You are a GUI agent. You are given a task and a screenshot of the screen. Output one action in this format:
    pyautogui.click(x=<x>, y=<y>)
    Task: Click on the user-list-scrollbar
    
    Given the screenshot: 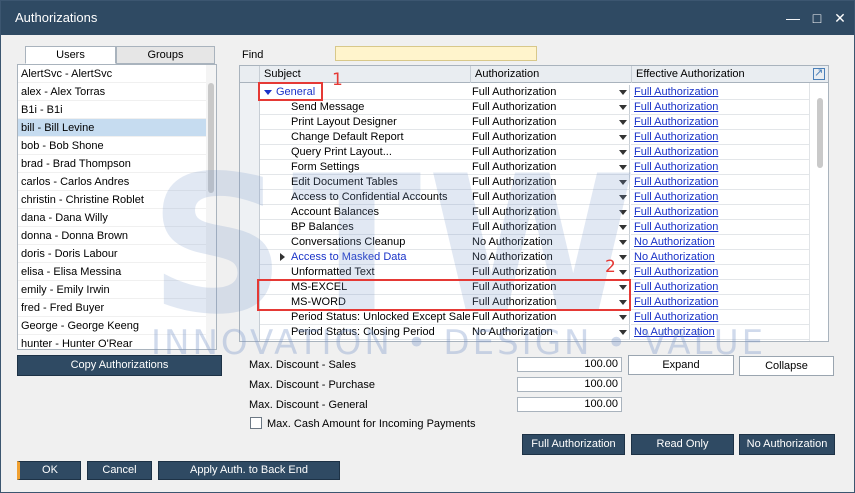 What is the action you would take?
    pyautogui.click(x=211, y=207)
    